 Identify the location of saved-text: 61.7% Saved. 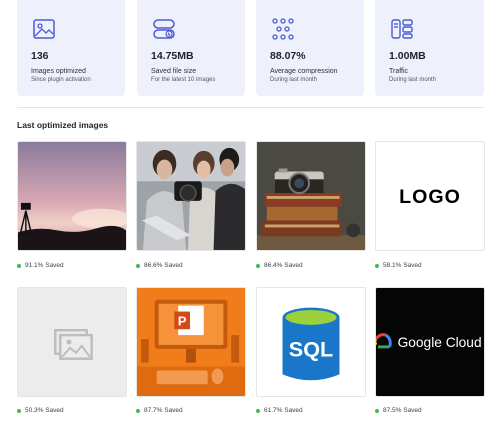
(283, 410).